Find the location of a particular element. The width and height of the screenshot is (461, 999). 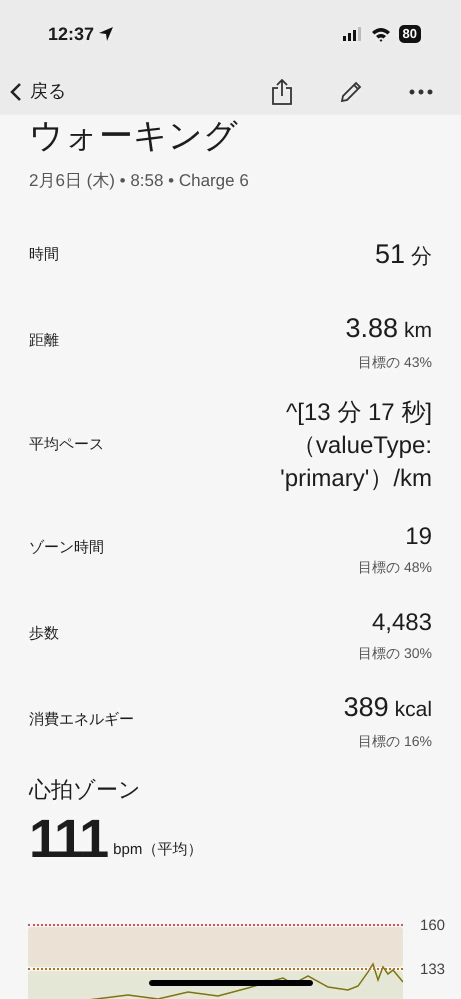

axis-tick-label: 133 is located at coordinates (433, 970).